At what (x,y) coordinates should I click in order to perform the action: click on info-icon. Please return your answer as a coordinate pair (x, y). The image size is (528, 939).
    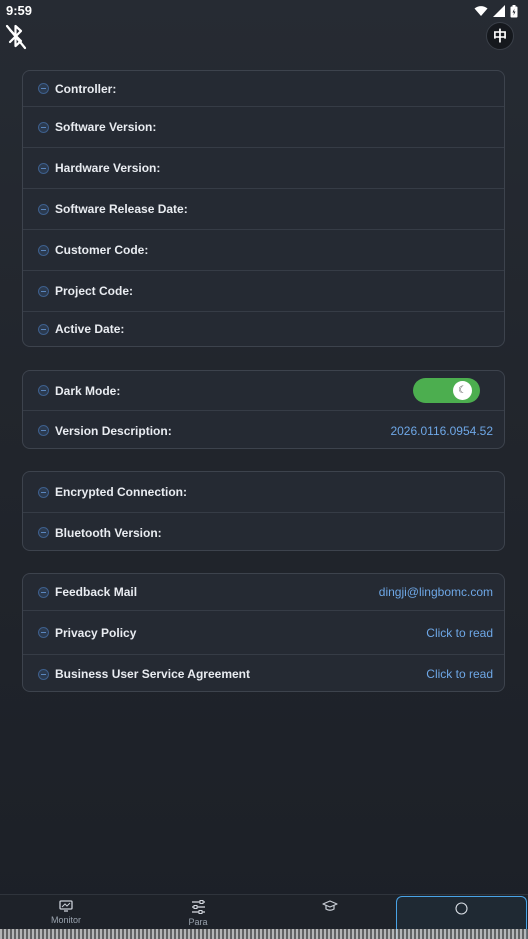
    Looking at the image, I should click on (461, 908).